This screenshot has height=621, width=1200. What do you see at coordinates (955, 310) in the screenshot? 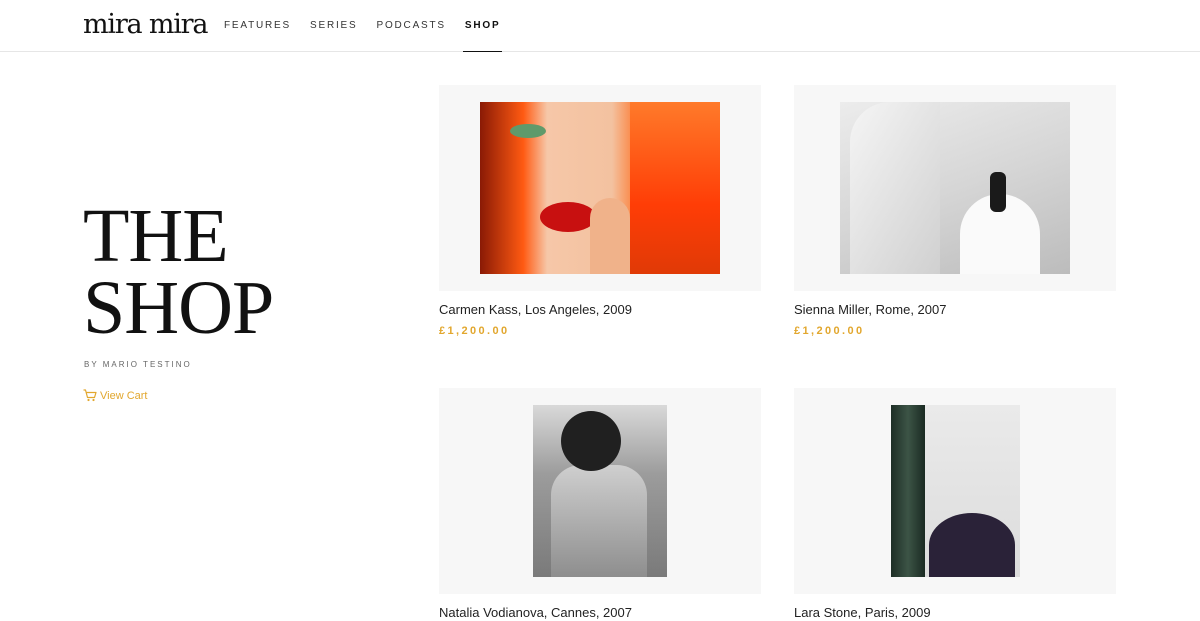
I see `product-name: Sienna Miller, Rome, 2007` at bounding box center [955, 310].